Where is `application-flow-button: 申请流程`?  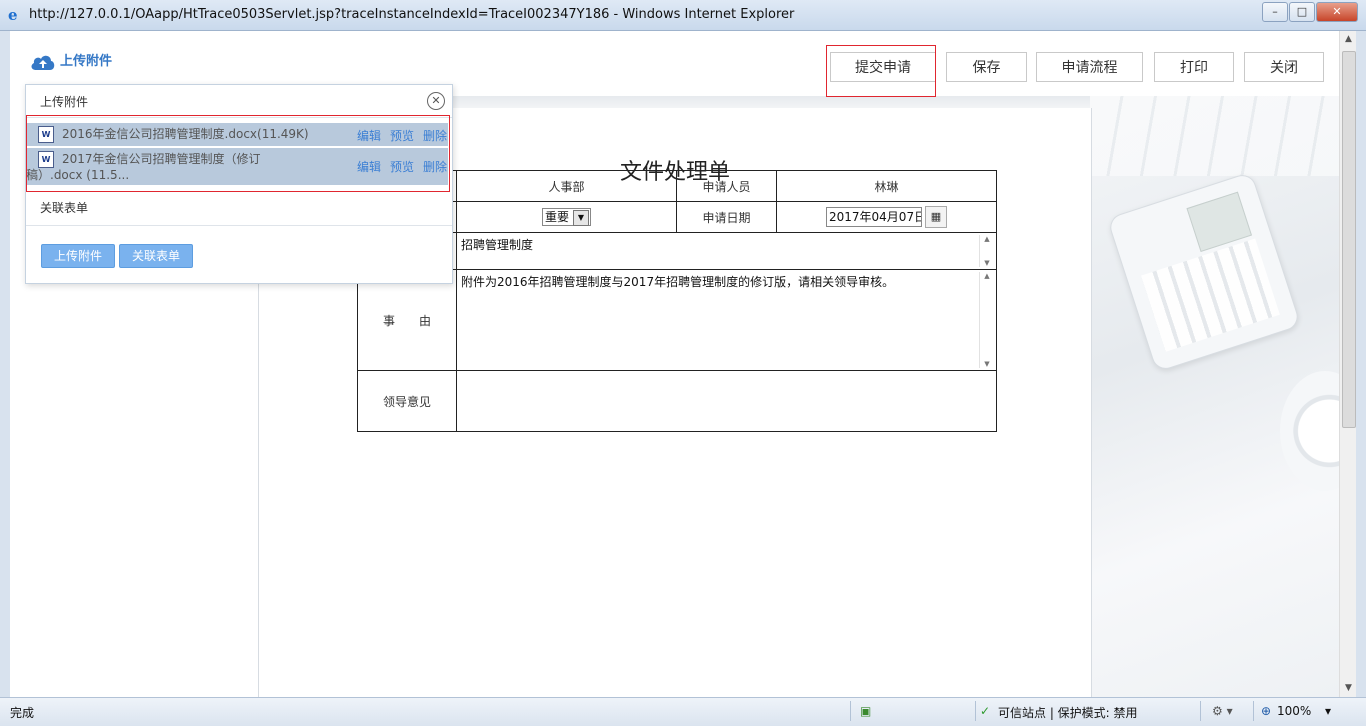
application-flow-button: 申请流程 is located at coordinates (1089, 67).